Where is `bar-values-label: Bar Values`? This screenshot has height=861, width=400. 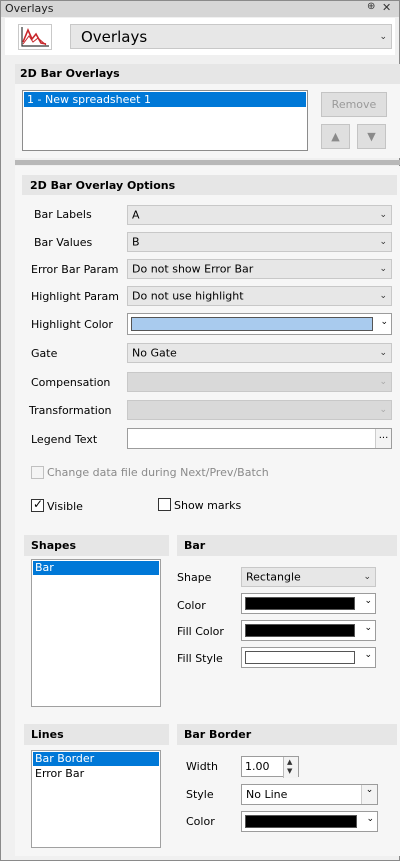 bar-values-label: Bar Values is located at coordinates (63, 242).